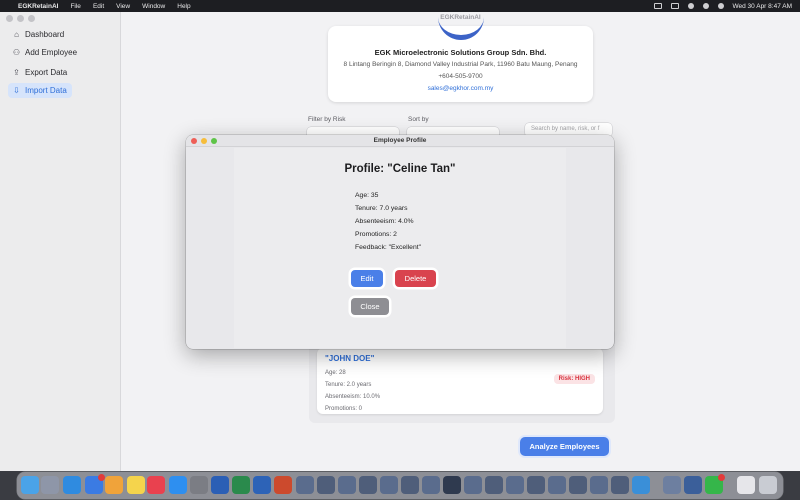 The height and width of the screenshot is (500, 800). What do you see at coordinates (461, 28) in the screenshot?
I see `company-logo` at bounding box center [461, 28].